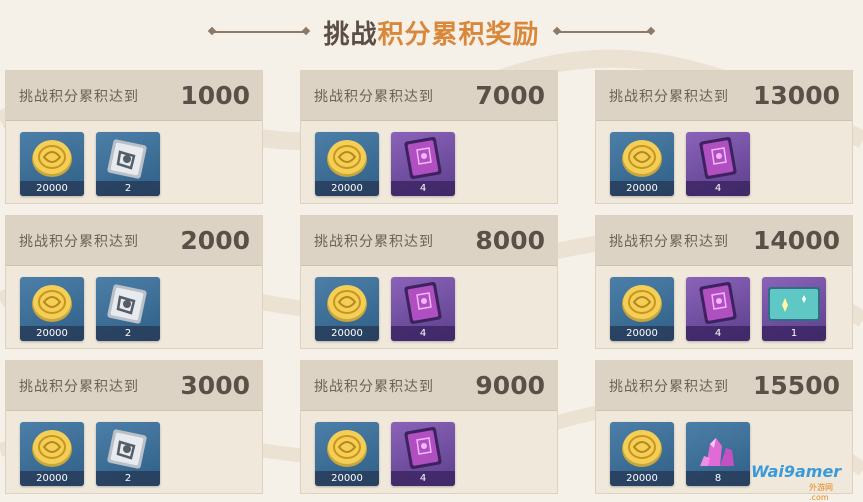 The image size is (863, 502). What do you see at coordinates (796, 240) in the screenshot?
I see `tier-threshold: 14000` at bounding box center [796, 240].